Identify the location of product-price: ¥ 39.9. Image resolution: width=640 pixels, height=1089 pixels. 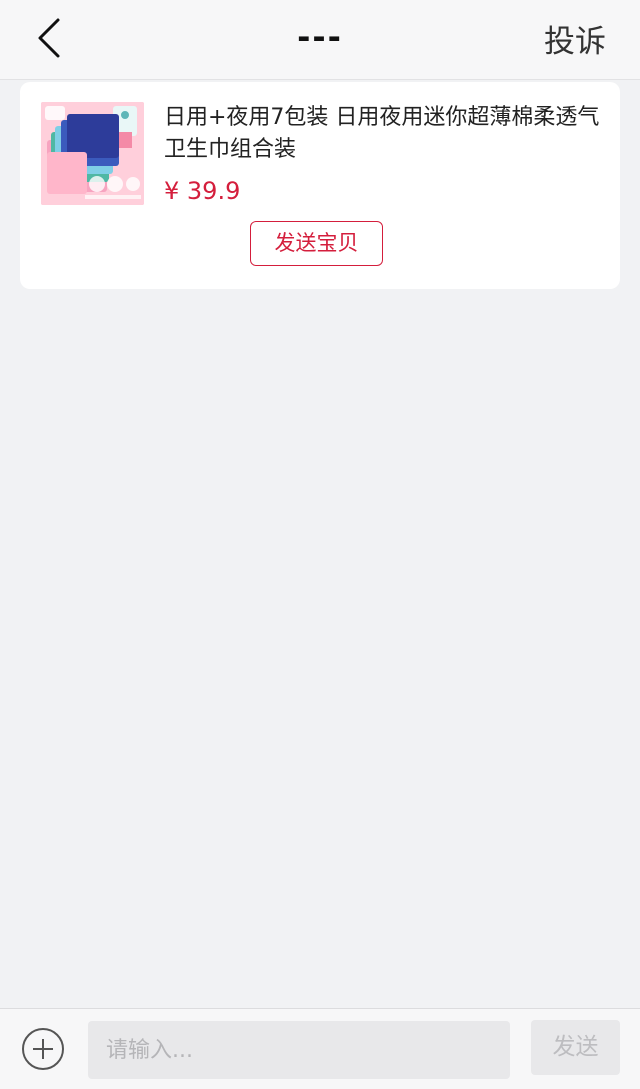
(202, 191).